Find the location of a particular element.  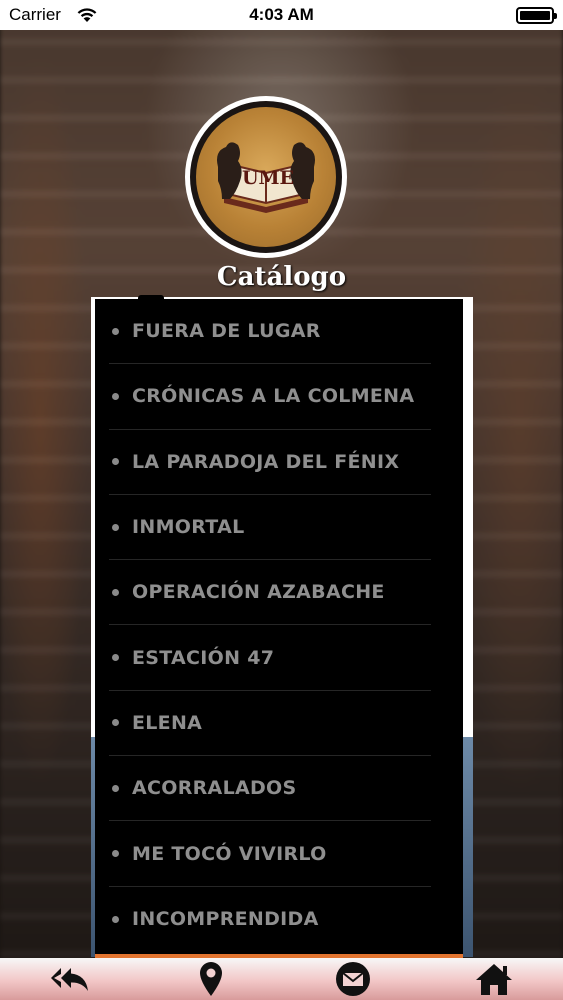

list-item: INMORTAL is located at coordinates (270, 528).